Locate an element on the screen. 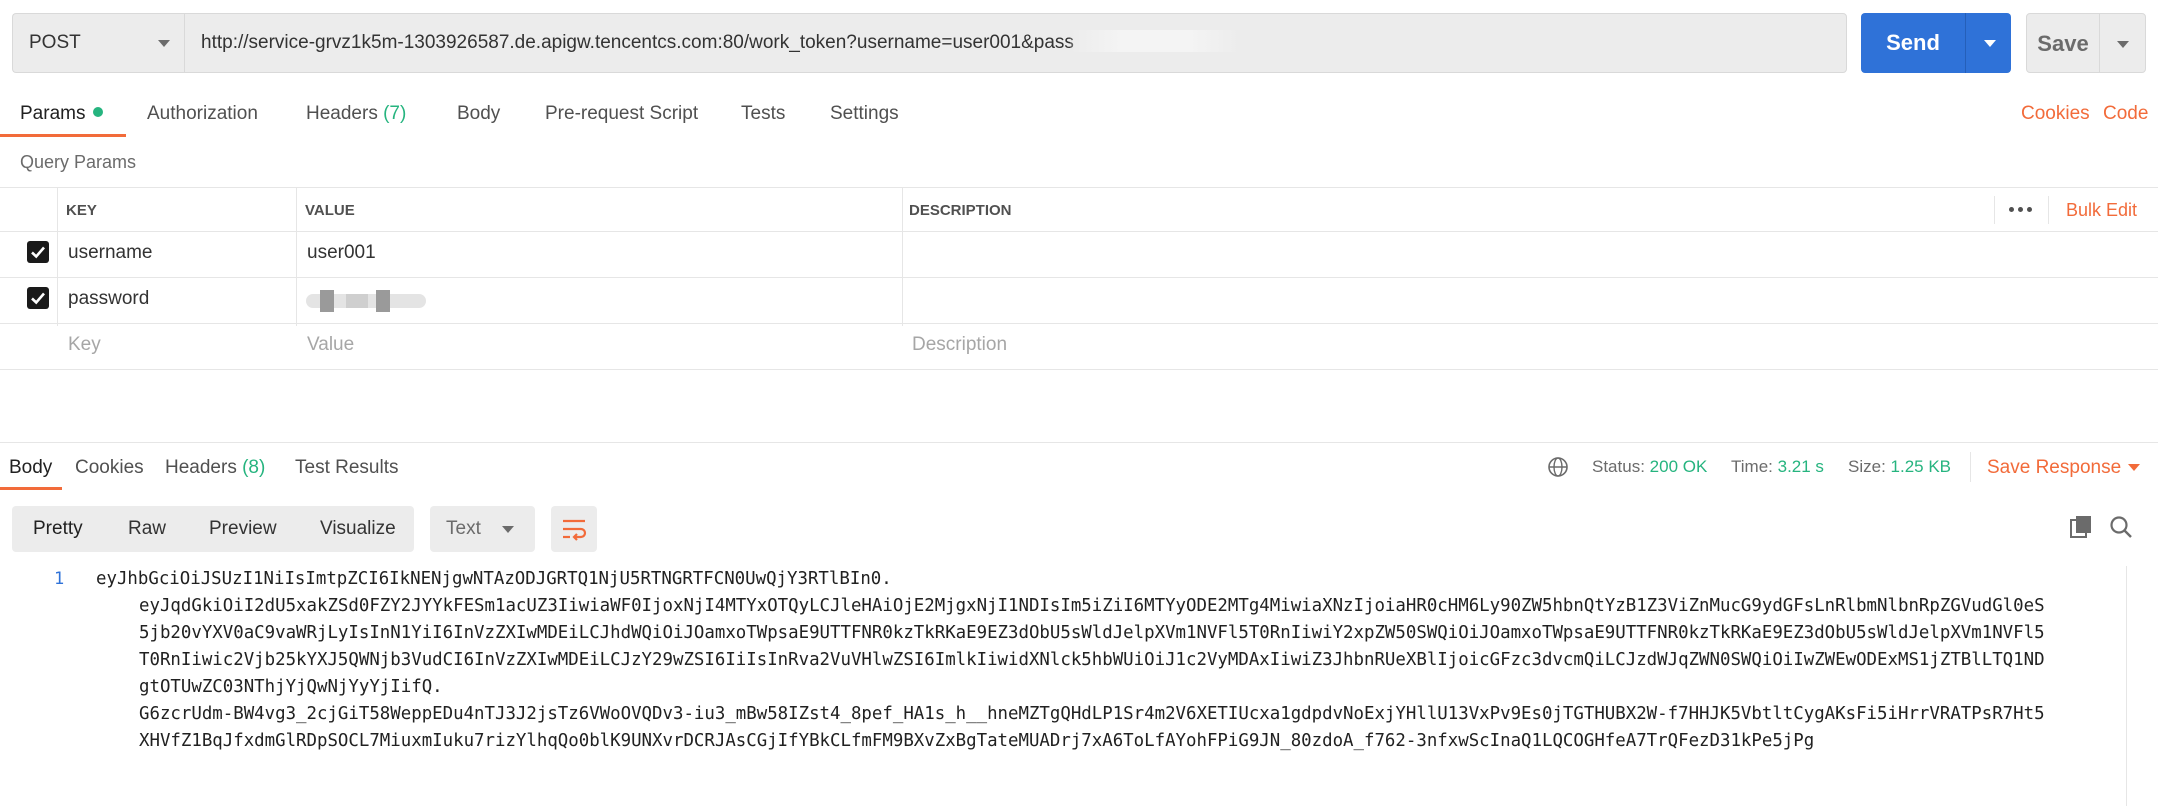 The image size is (2158, 806). wrap-lines-button is located at coordinates (574, 529).